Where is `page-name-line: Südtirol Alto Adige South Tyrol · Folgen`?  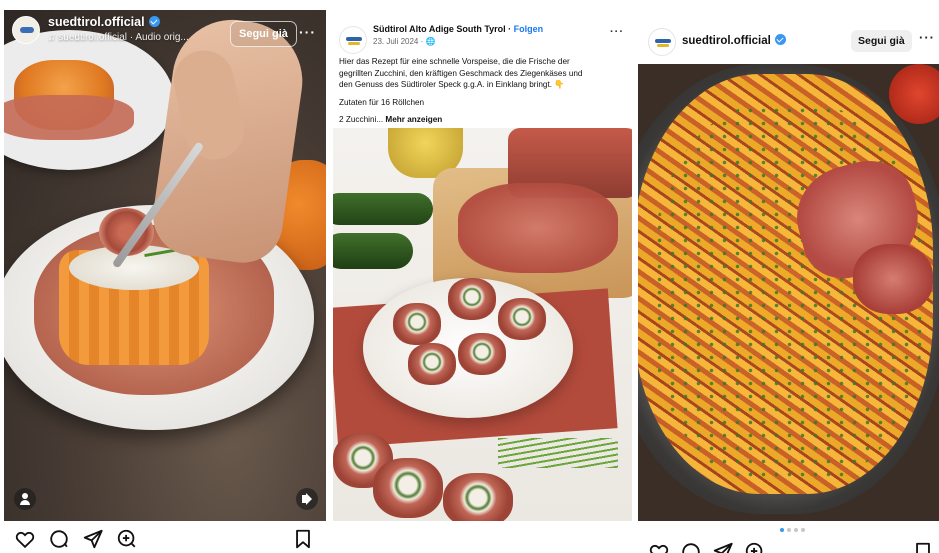 page-name-line: Südtirol Alto Adige South Tyrol · Folgen is located at coordinates (458, 29).